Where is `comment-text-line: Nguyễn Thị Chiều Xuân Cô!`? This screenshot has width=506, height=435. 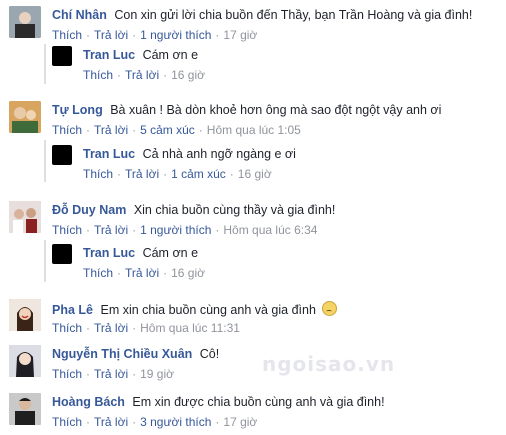 comment-text-line: Nguyễn Thị Chiều Xuân Cô! is located at coordinates (135, 354).